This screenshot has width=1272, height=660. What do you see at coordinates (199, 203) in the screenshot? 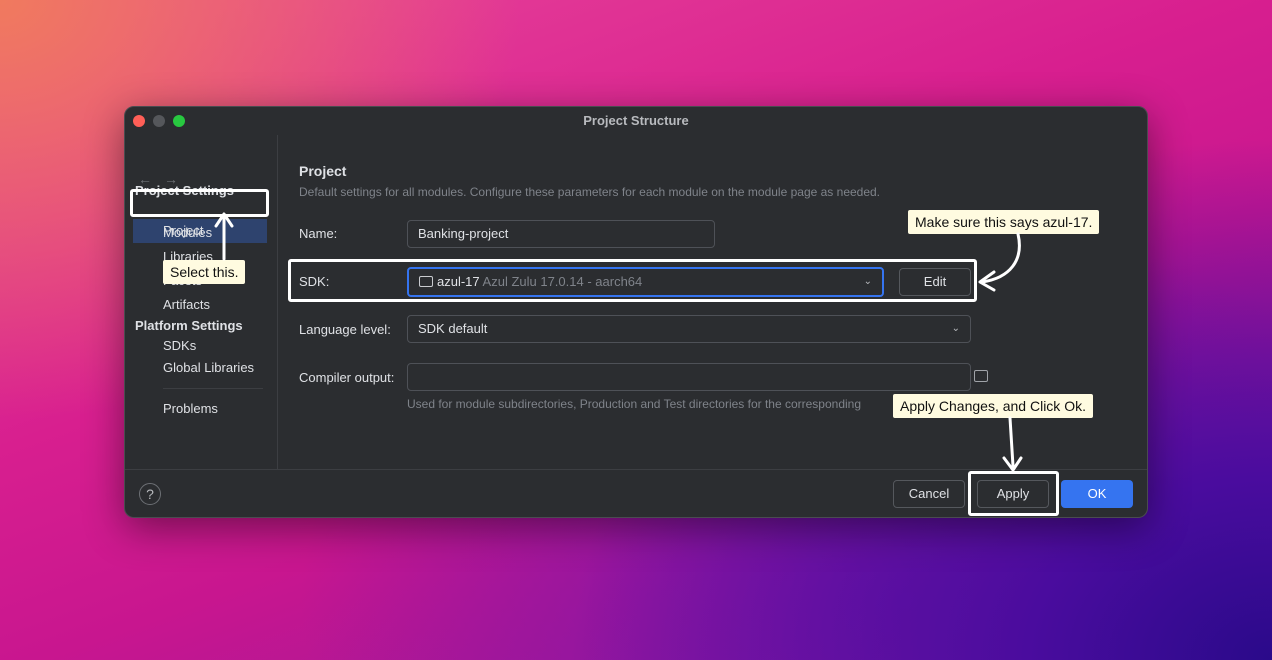
I see `project-highlight-box` at bounding box center [199, 203].